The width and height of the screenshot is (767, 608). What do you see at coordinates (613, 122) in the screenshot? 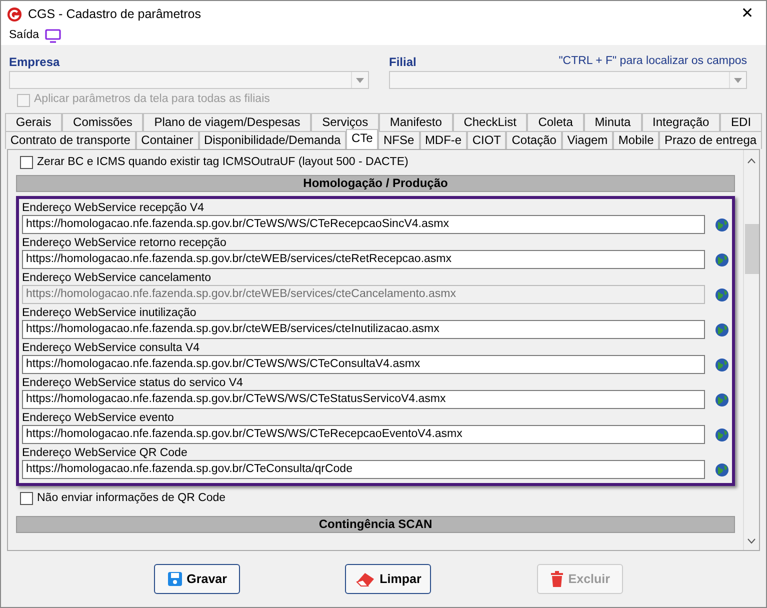
I see `tab: Minuta` at bounding box center [613, 122].